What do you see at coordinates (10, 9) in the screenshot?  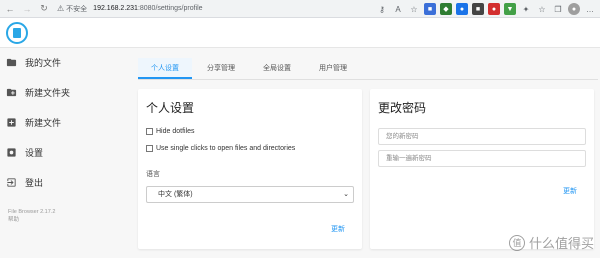 I see `back-icon: ←` at bounding box center [10, 9].